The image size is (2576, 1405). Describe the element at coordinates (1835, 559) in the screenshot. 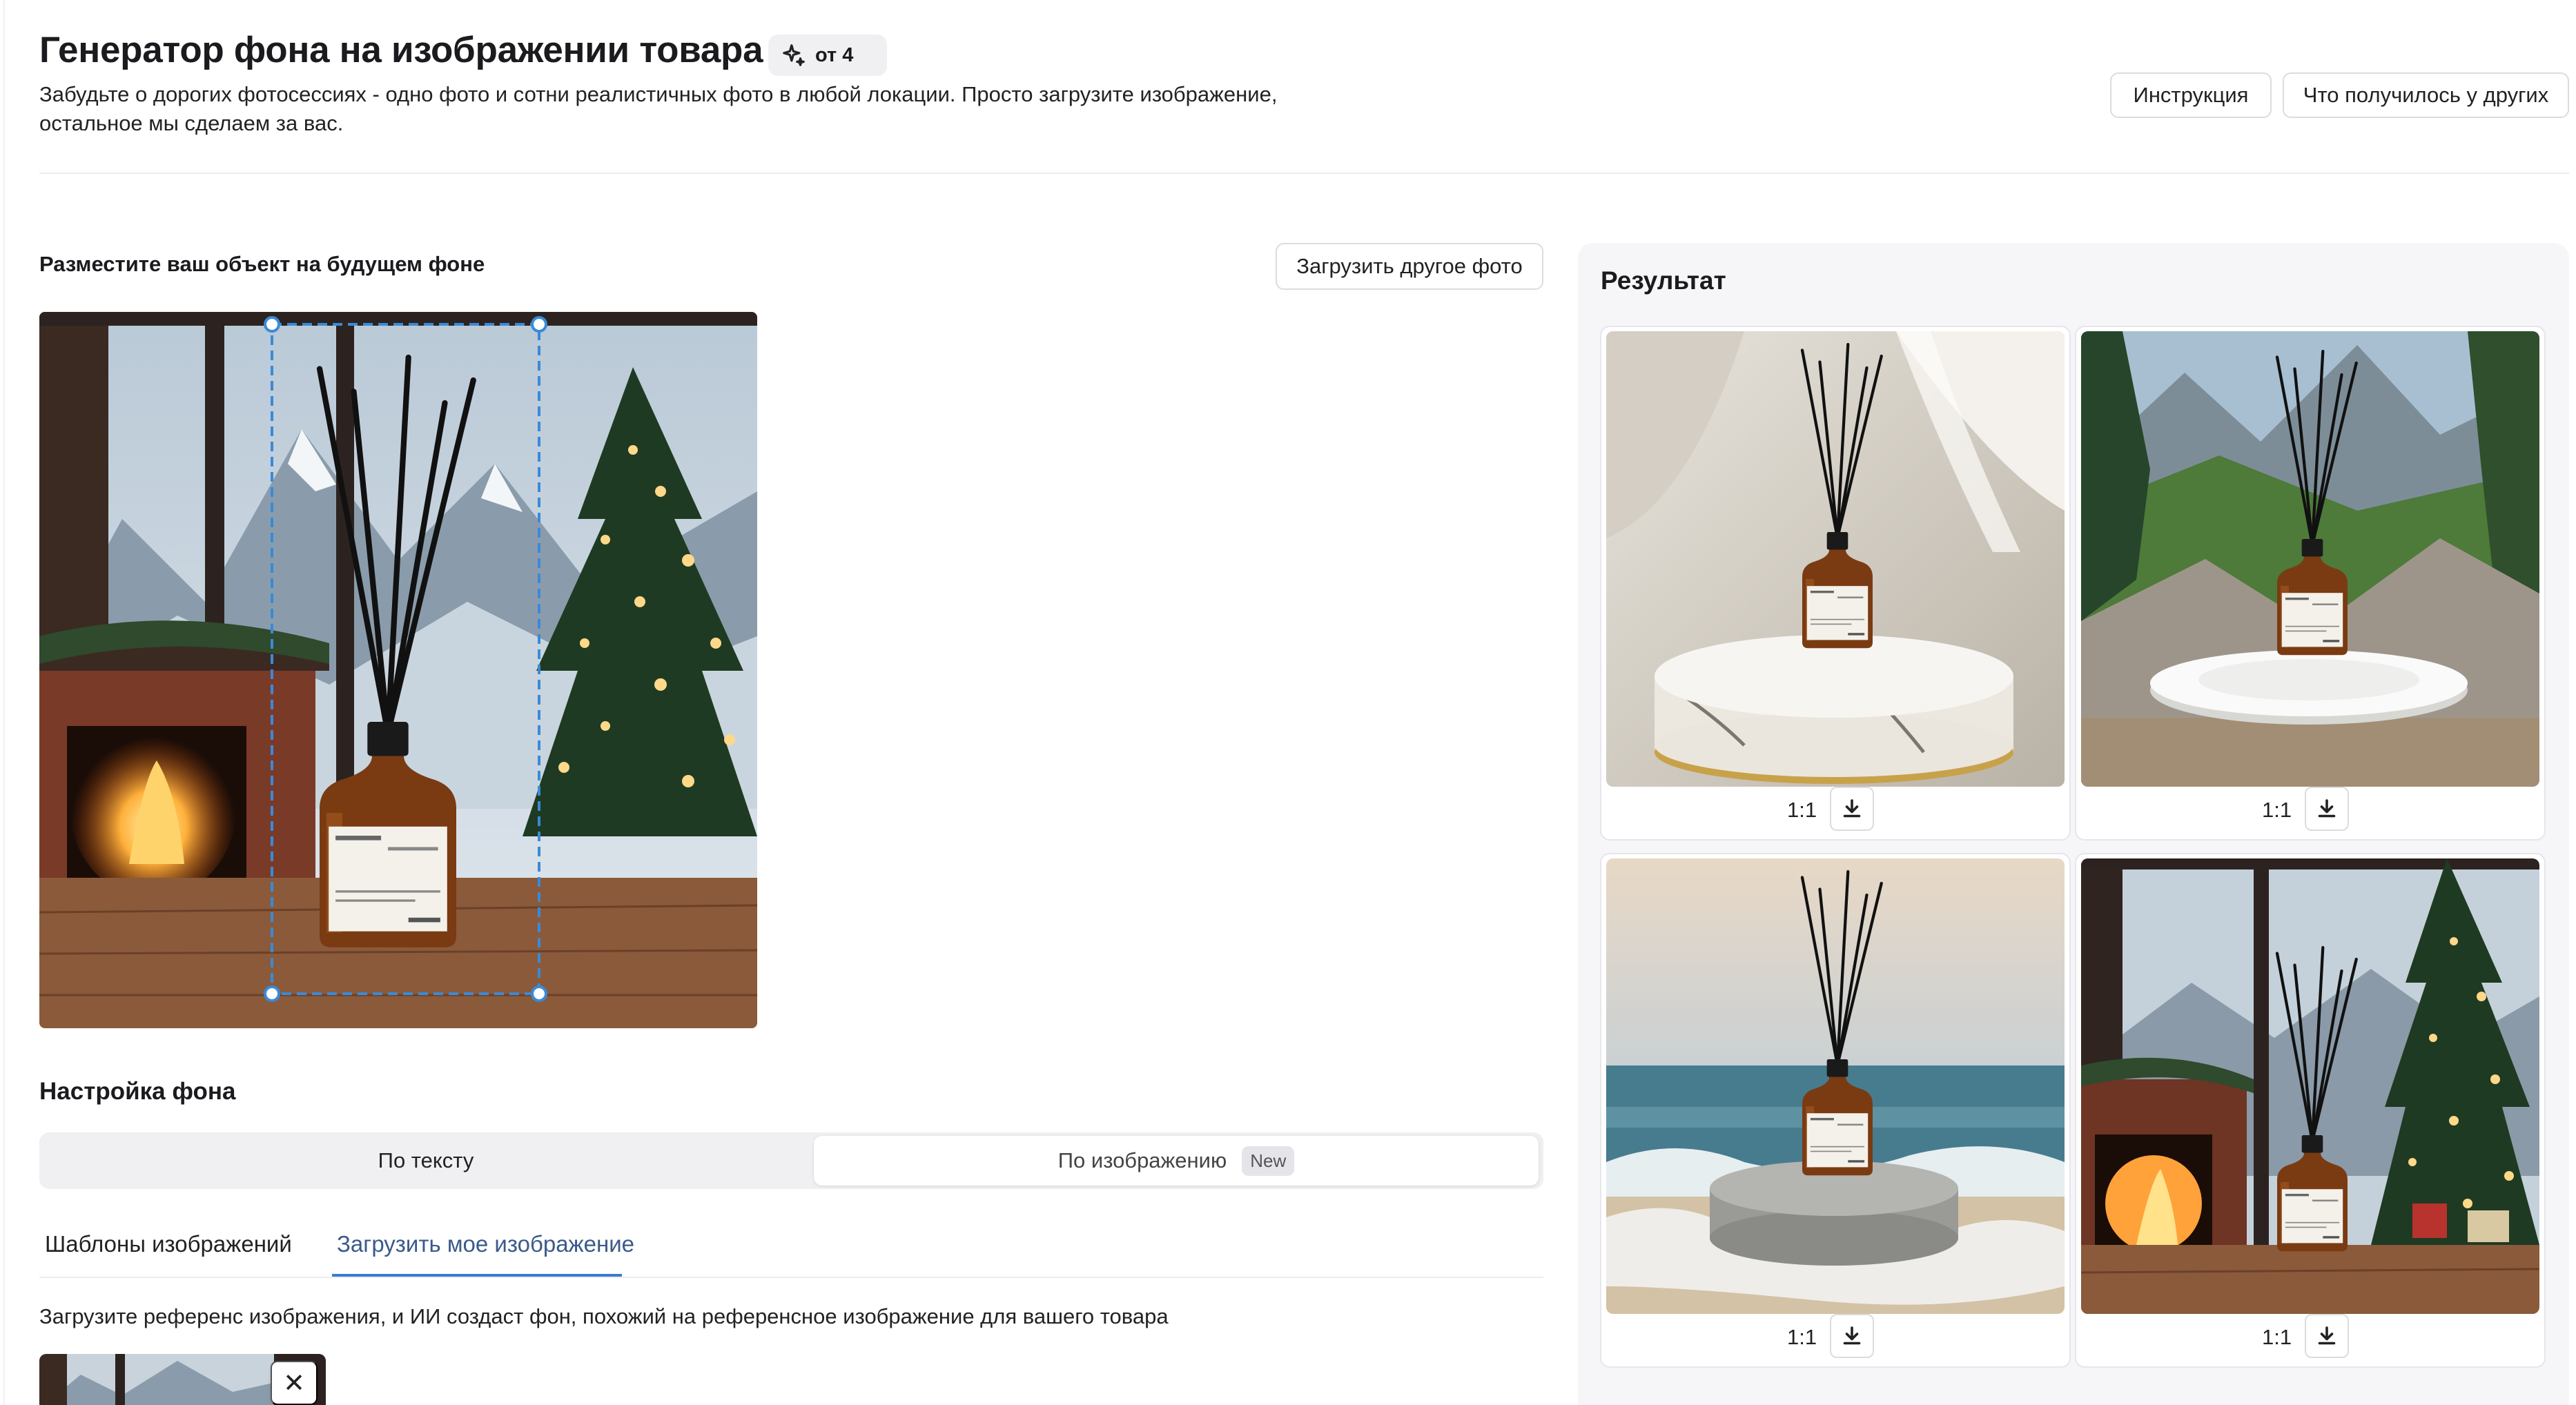

I see `result-image-marble` at that location.